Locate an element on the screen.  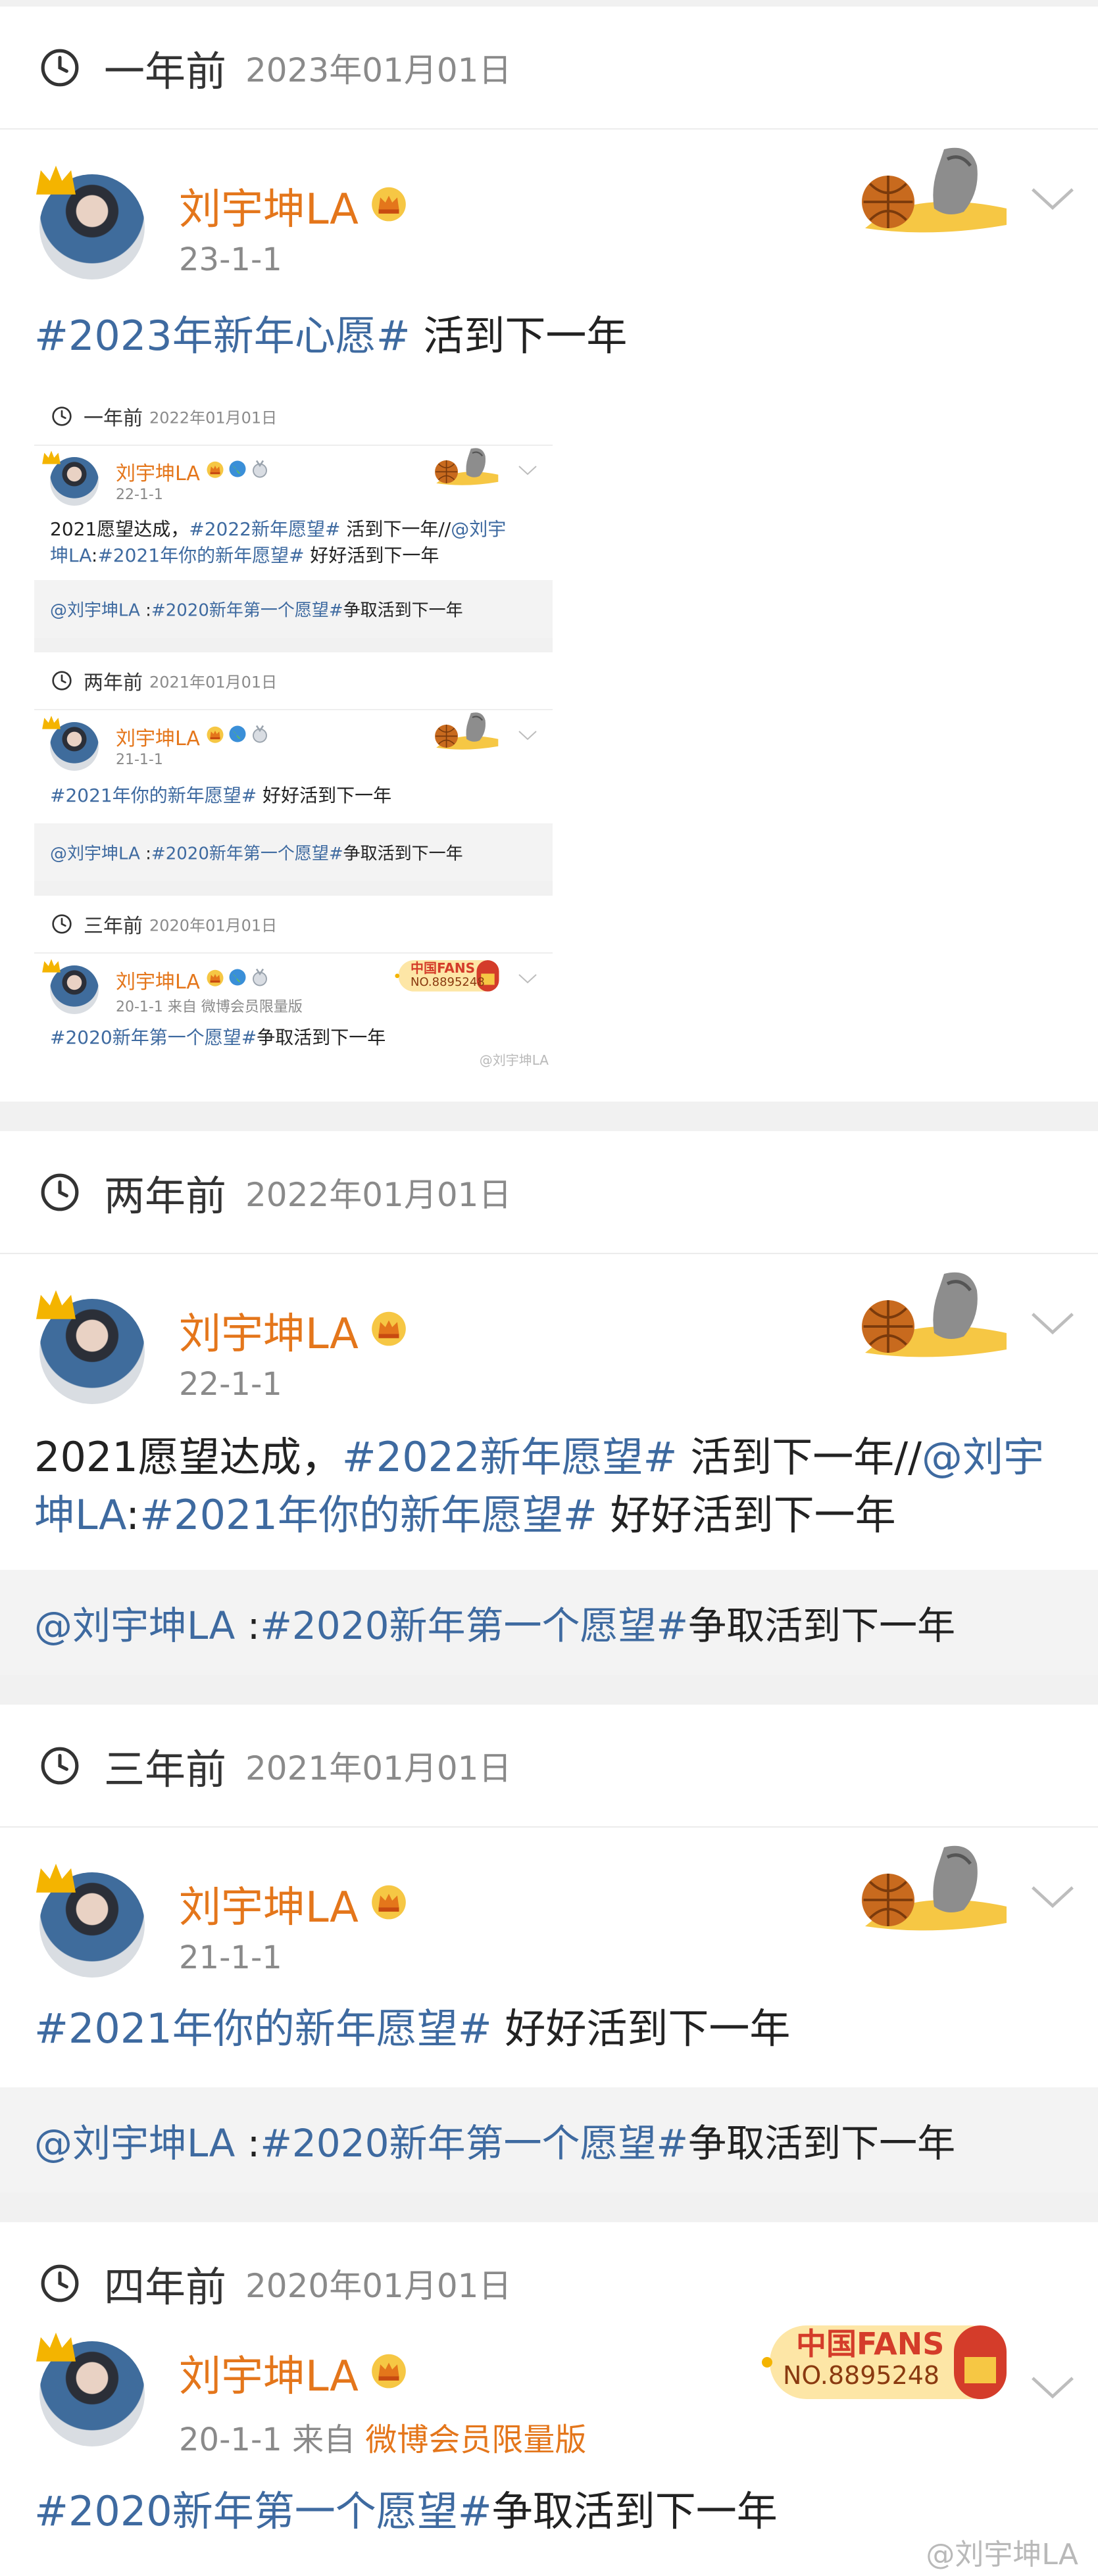
post-text: #2020新年第一个愿望#争取活到下一年 is located at coordinates (406, 2511).